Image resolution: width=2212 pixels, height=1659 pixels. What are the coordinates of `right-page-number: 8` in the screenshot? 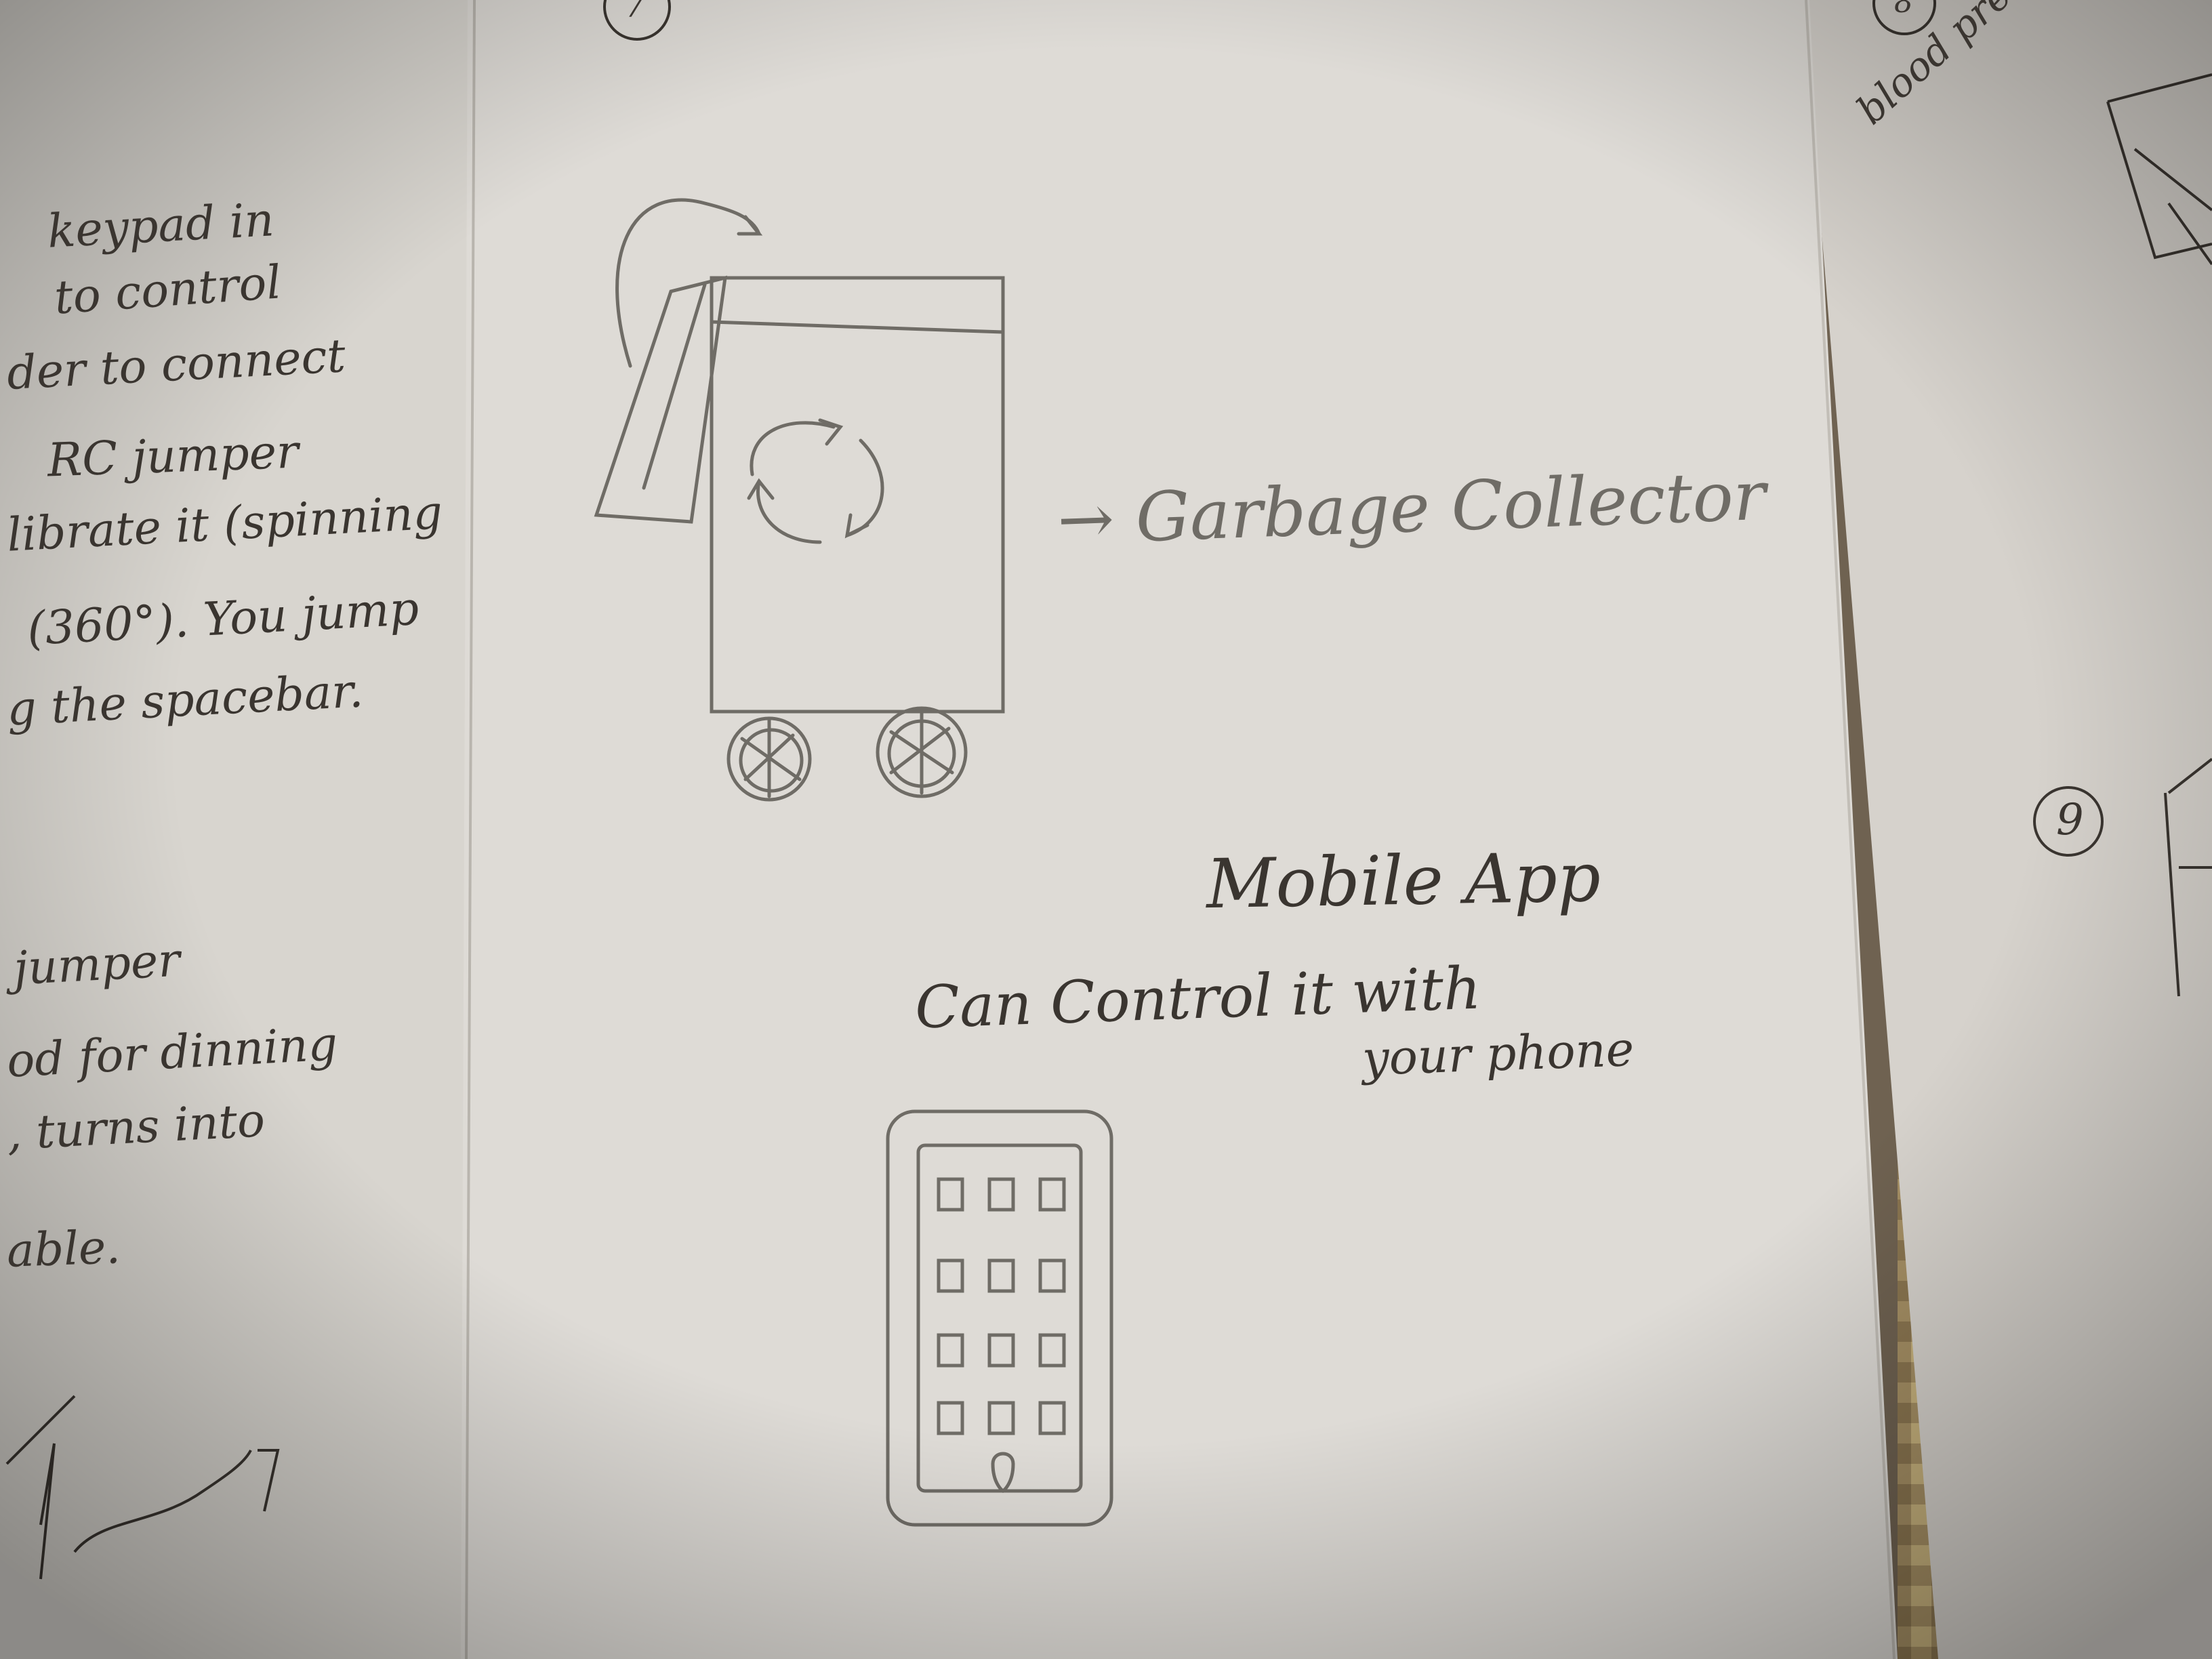 It's located at (1903, 10).